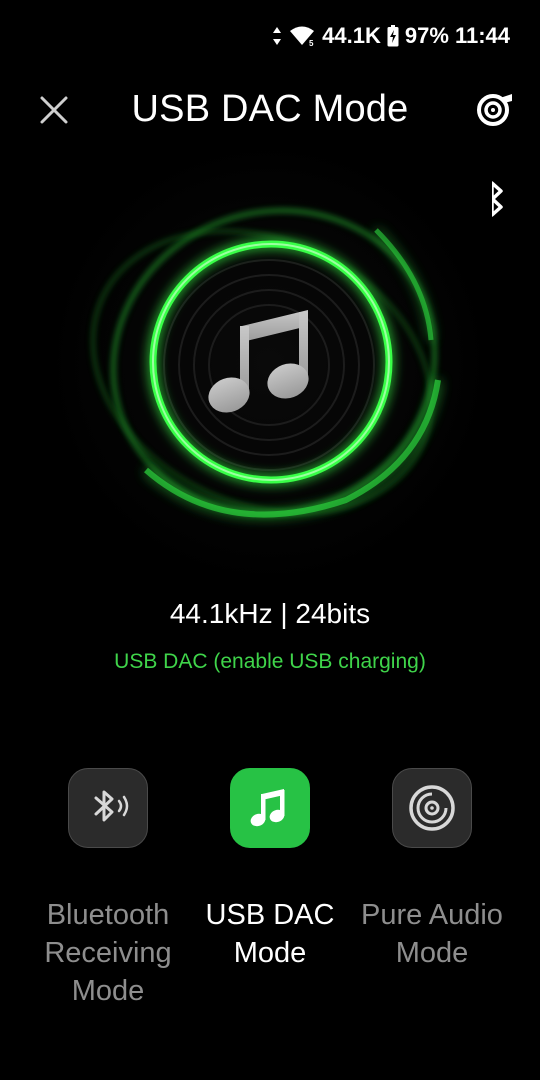 The height and width of the screenshot is (1080, 540). I want to click on equalizer-icon, so click(495, 109).